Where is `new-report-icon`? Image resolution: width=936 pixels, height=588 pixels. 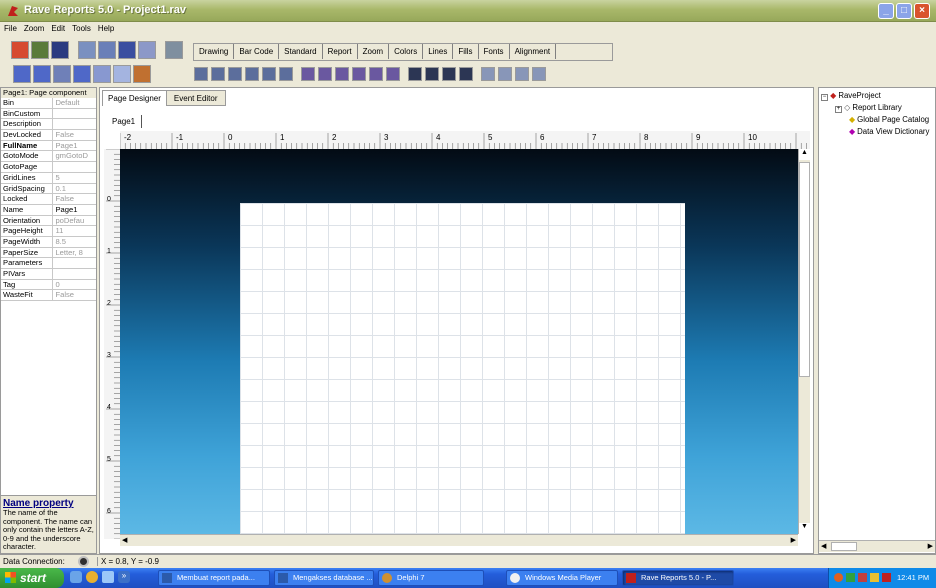
new-report-icon is located at coordinates (20, 50).